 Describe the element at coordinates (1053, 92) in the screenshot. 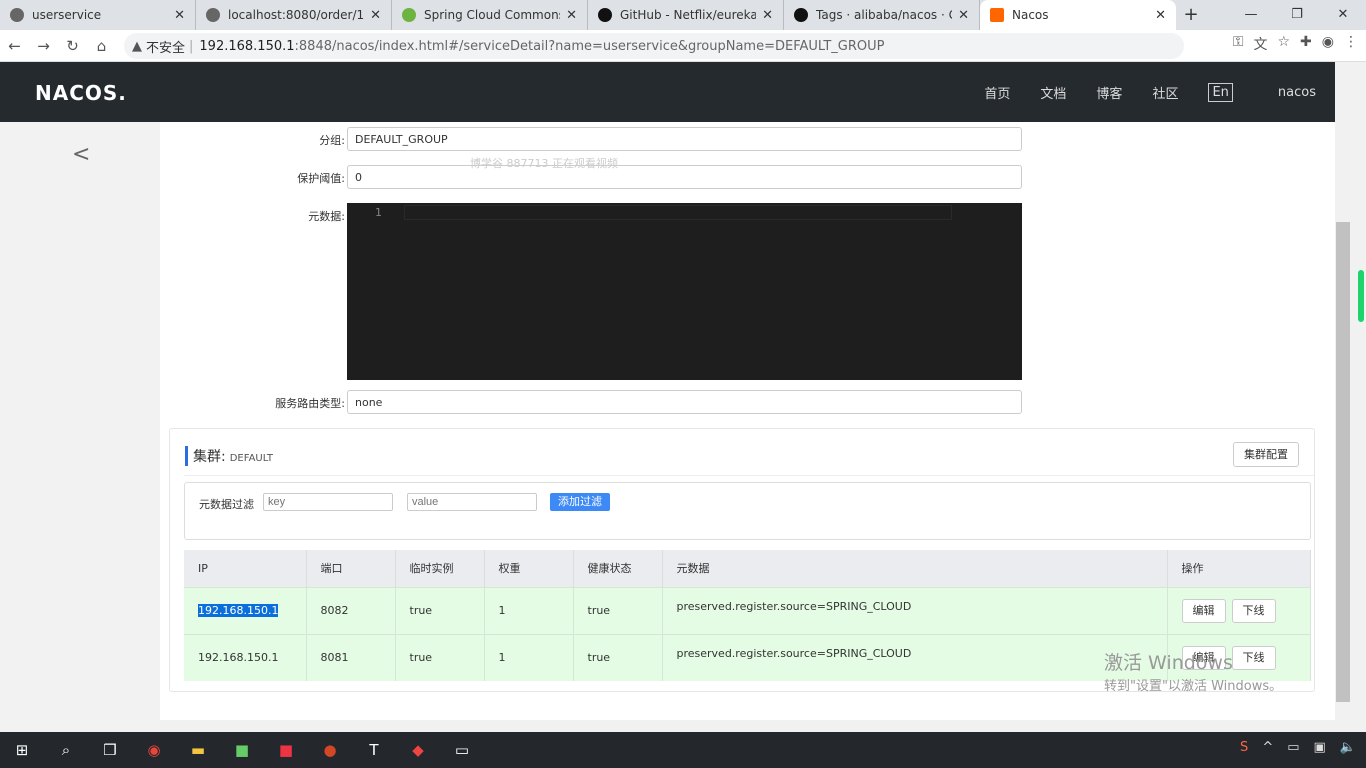

I see `nav-docs: 文档` at that location.